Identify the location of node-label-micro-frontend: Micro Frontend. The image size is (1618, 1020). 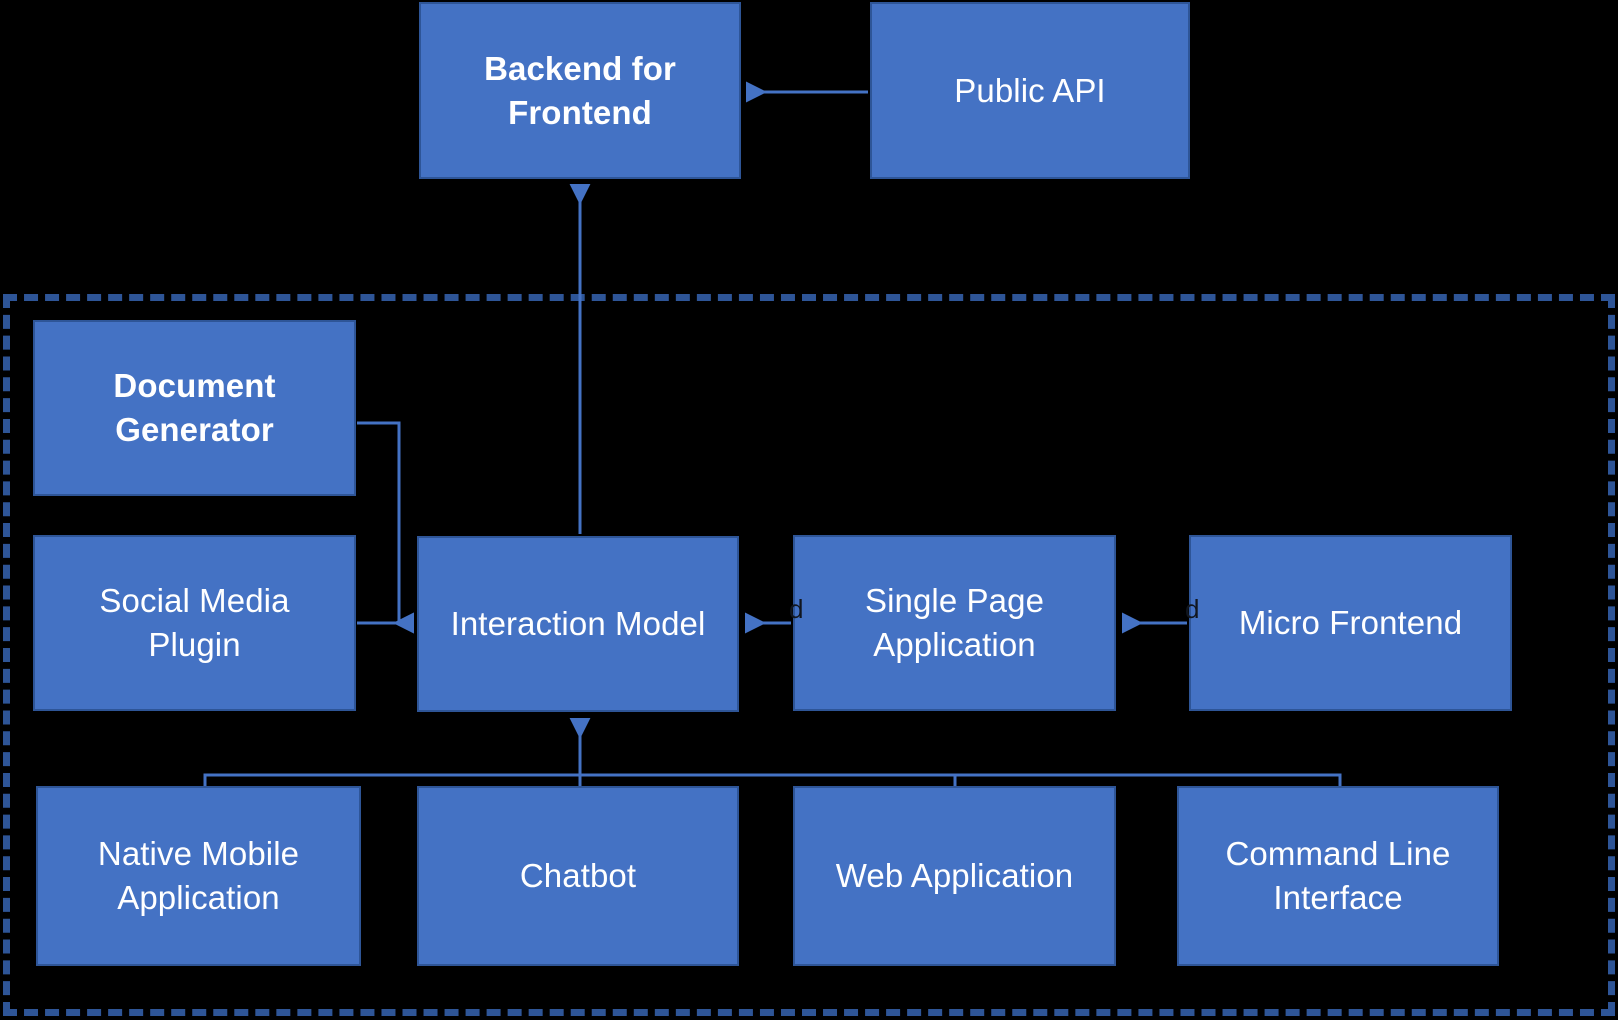
(1350, 623).